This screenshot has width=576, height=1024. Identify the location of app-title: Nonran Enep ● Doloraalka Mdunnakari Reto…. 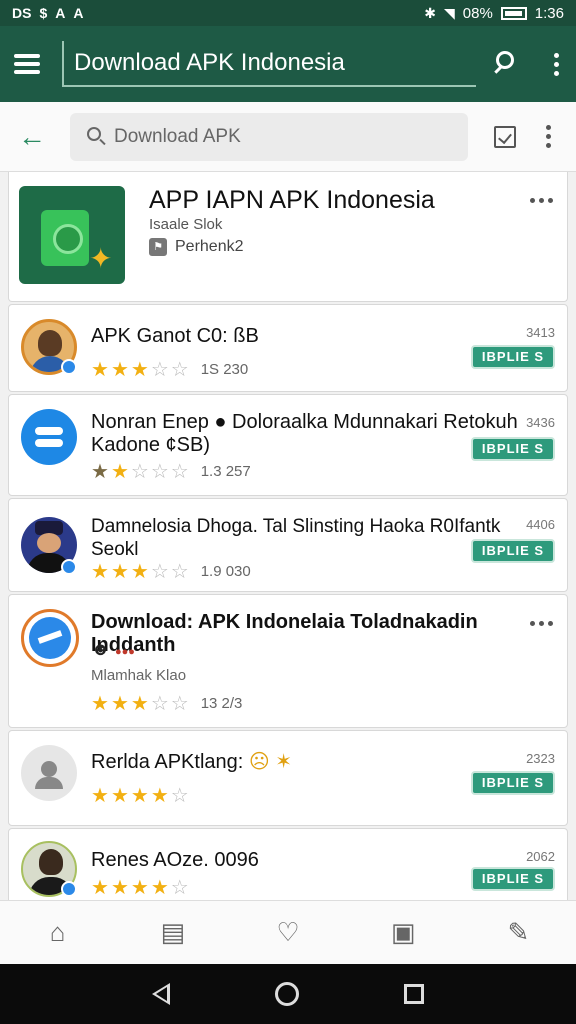
(304, 433).